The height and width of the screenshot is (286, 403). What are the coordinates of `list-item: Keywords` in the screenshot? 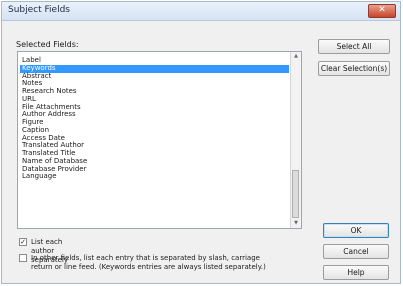 It's located at (154, 68).